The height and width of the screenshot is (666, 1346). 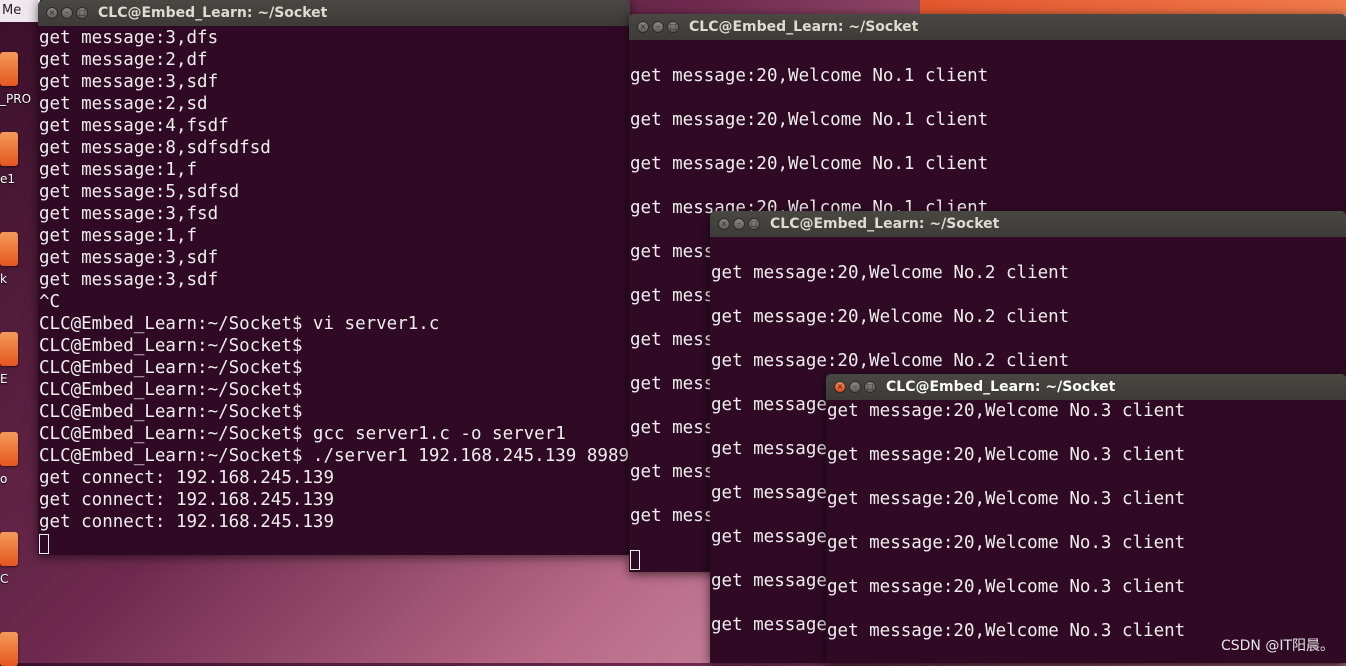 I want to click on top-panel-menu: Me, so click(x=20, y=11).